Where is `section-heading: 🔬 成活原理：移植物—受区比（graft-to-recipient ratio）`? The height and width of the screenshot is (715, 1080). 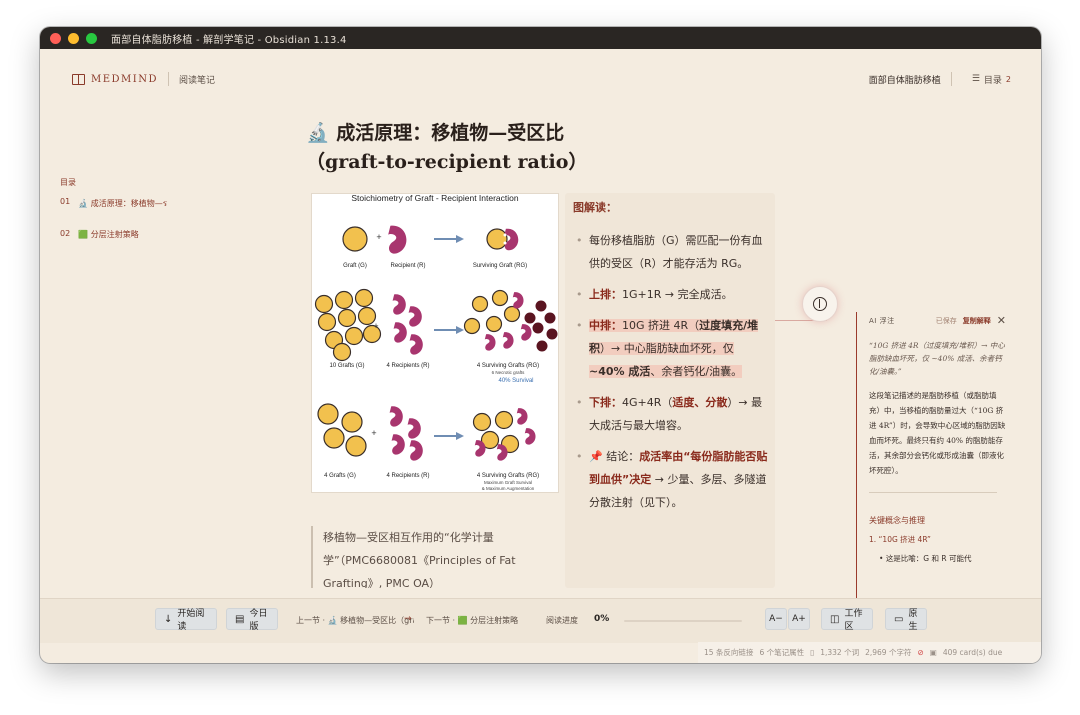 section-heading: 🔬 成活原理：移植物—受区比（graft-to-recipient ratio） is located at coordinates (447, 147).